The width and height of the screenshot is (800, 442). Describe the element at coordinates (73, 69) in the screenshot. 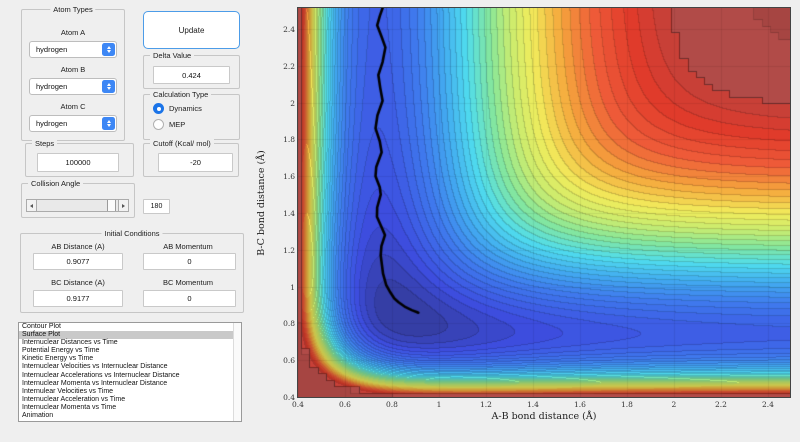

I see `atom-b-label: Atom B` at that location.